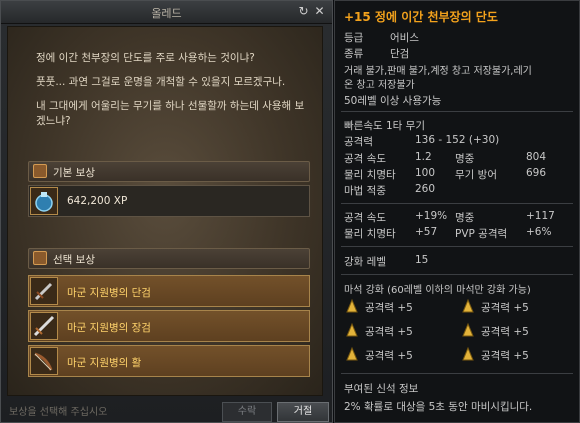 The height and width of the screenshot is (423, 580). I want to click on refresh-icon: ↻, so click(303, 11).